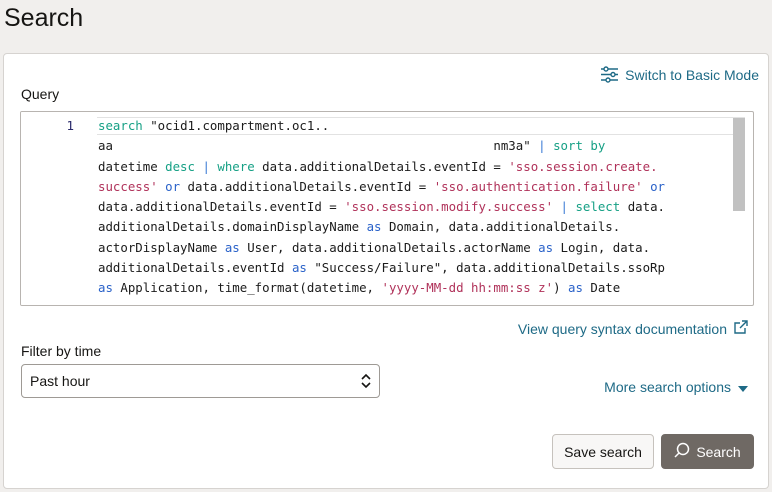  I want to click on code-token: Date, so click(601, 288).